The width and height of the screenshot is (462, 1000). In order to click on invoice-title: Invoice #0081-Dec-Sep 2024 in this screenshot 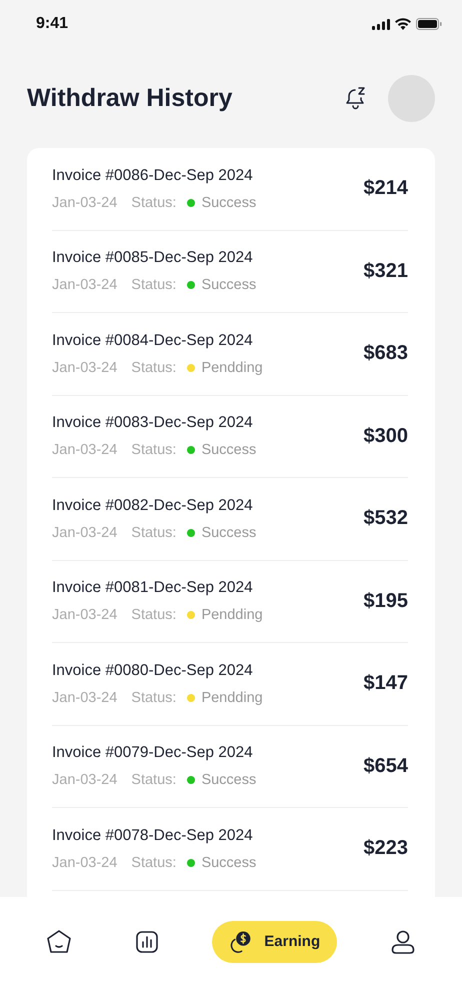, I will do `click(153, 588)`.